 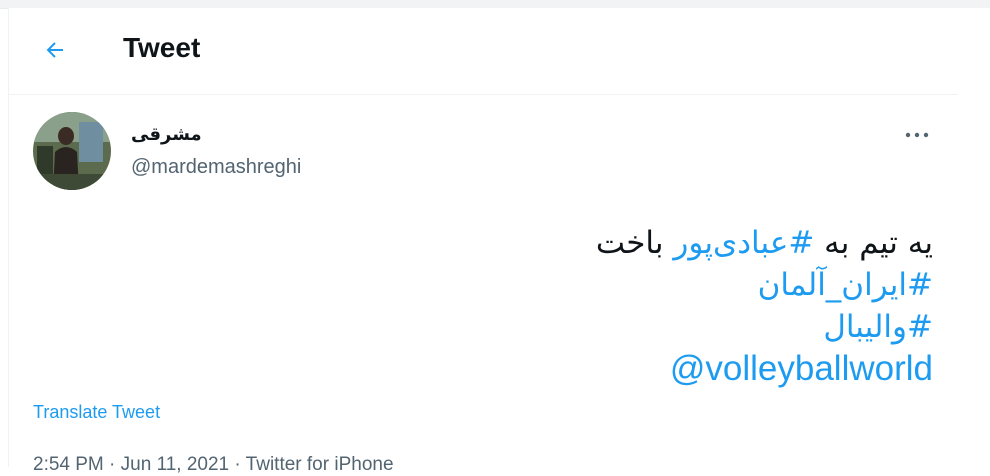 I want to click on tweet-time: 2:54 PM, so click(x=68, y=464).